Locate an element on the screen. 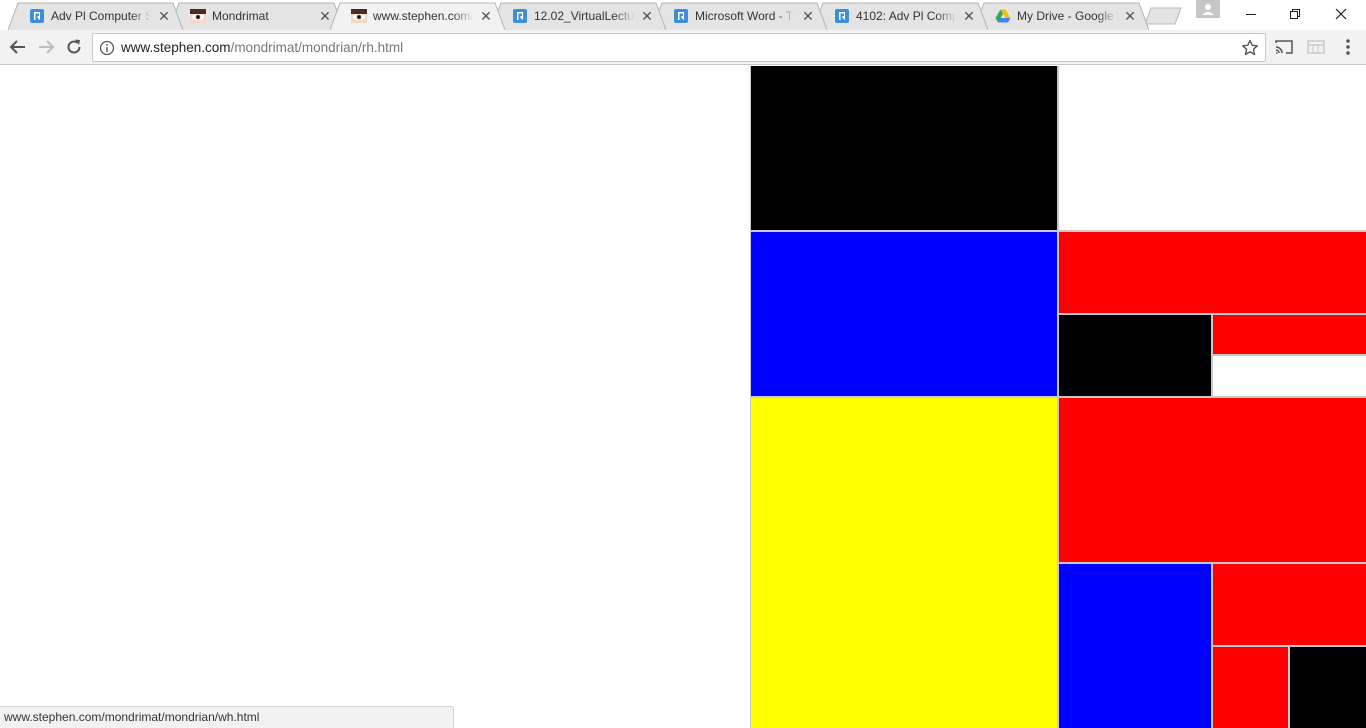 The height and width of the screenshot is (728, 1366). google-drive-icon is located at coordinates (1003, 16).